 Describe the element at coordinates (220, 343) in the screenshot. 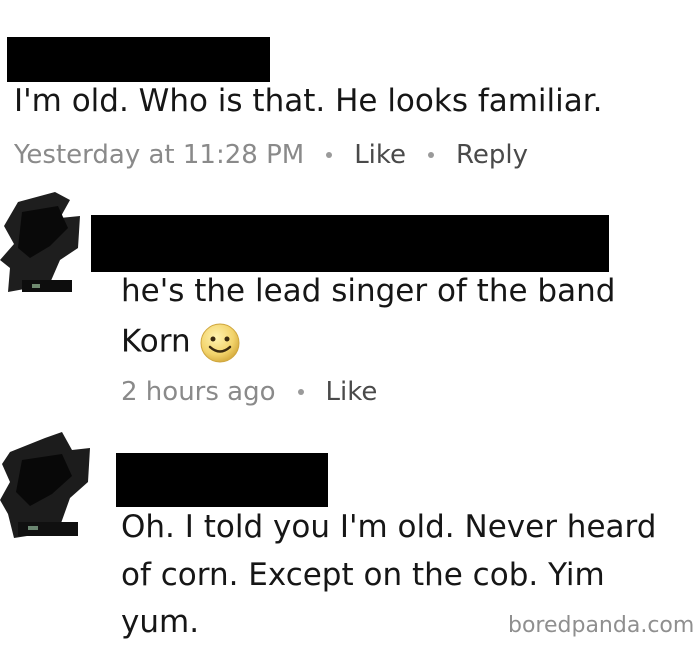

I see `smiley-face-icon` at that location.